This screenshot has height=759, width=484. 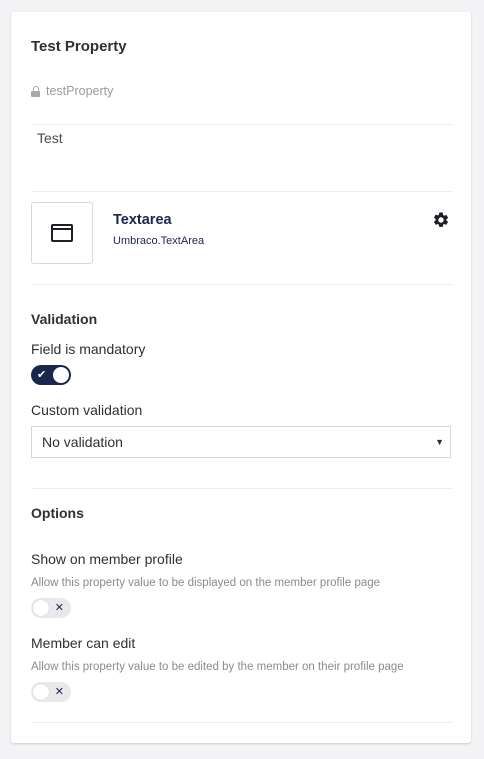 What do you see at coordinates (51, 375) in the screenshot?
I see `mandatory-toggle: ✔` at bounding box center [51, 375].